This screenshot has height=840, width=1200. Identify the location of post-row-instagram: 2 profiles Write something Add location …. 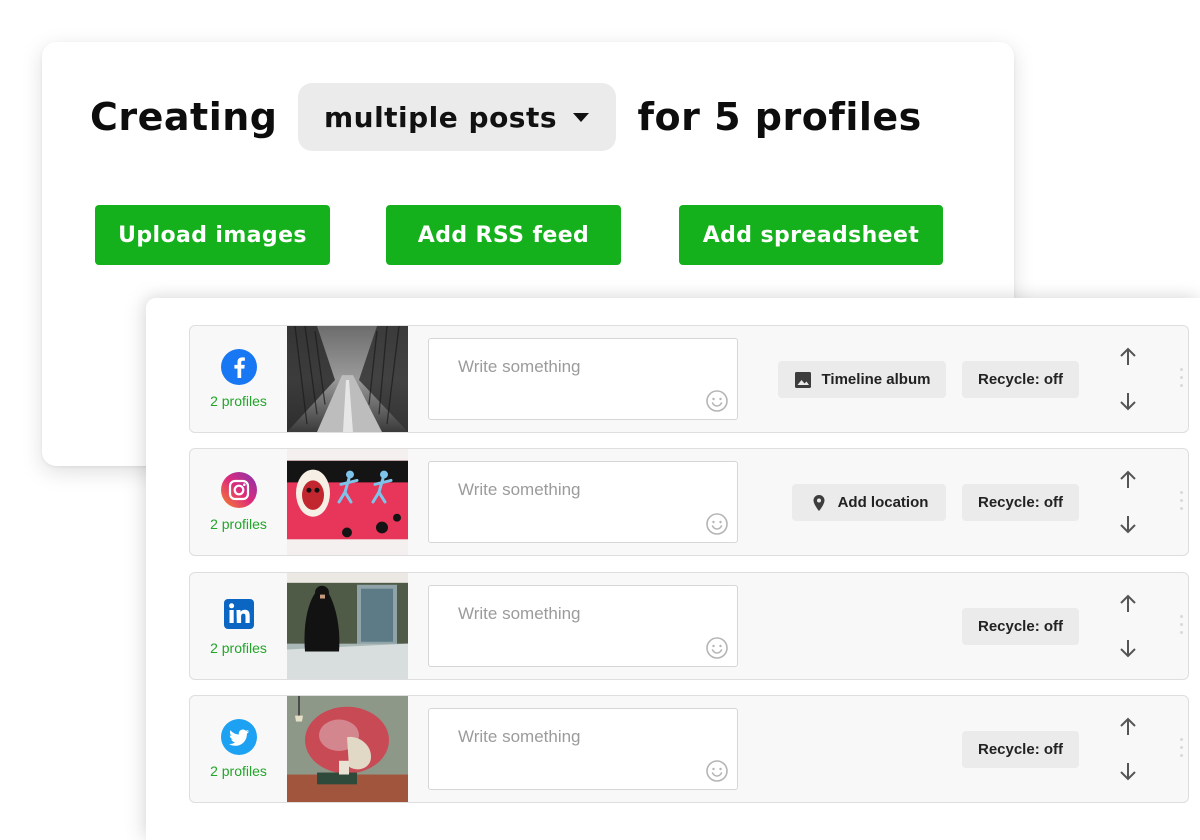
(689, 502).